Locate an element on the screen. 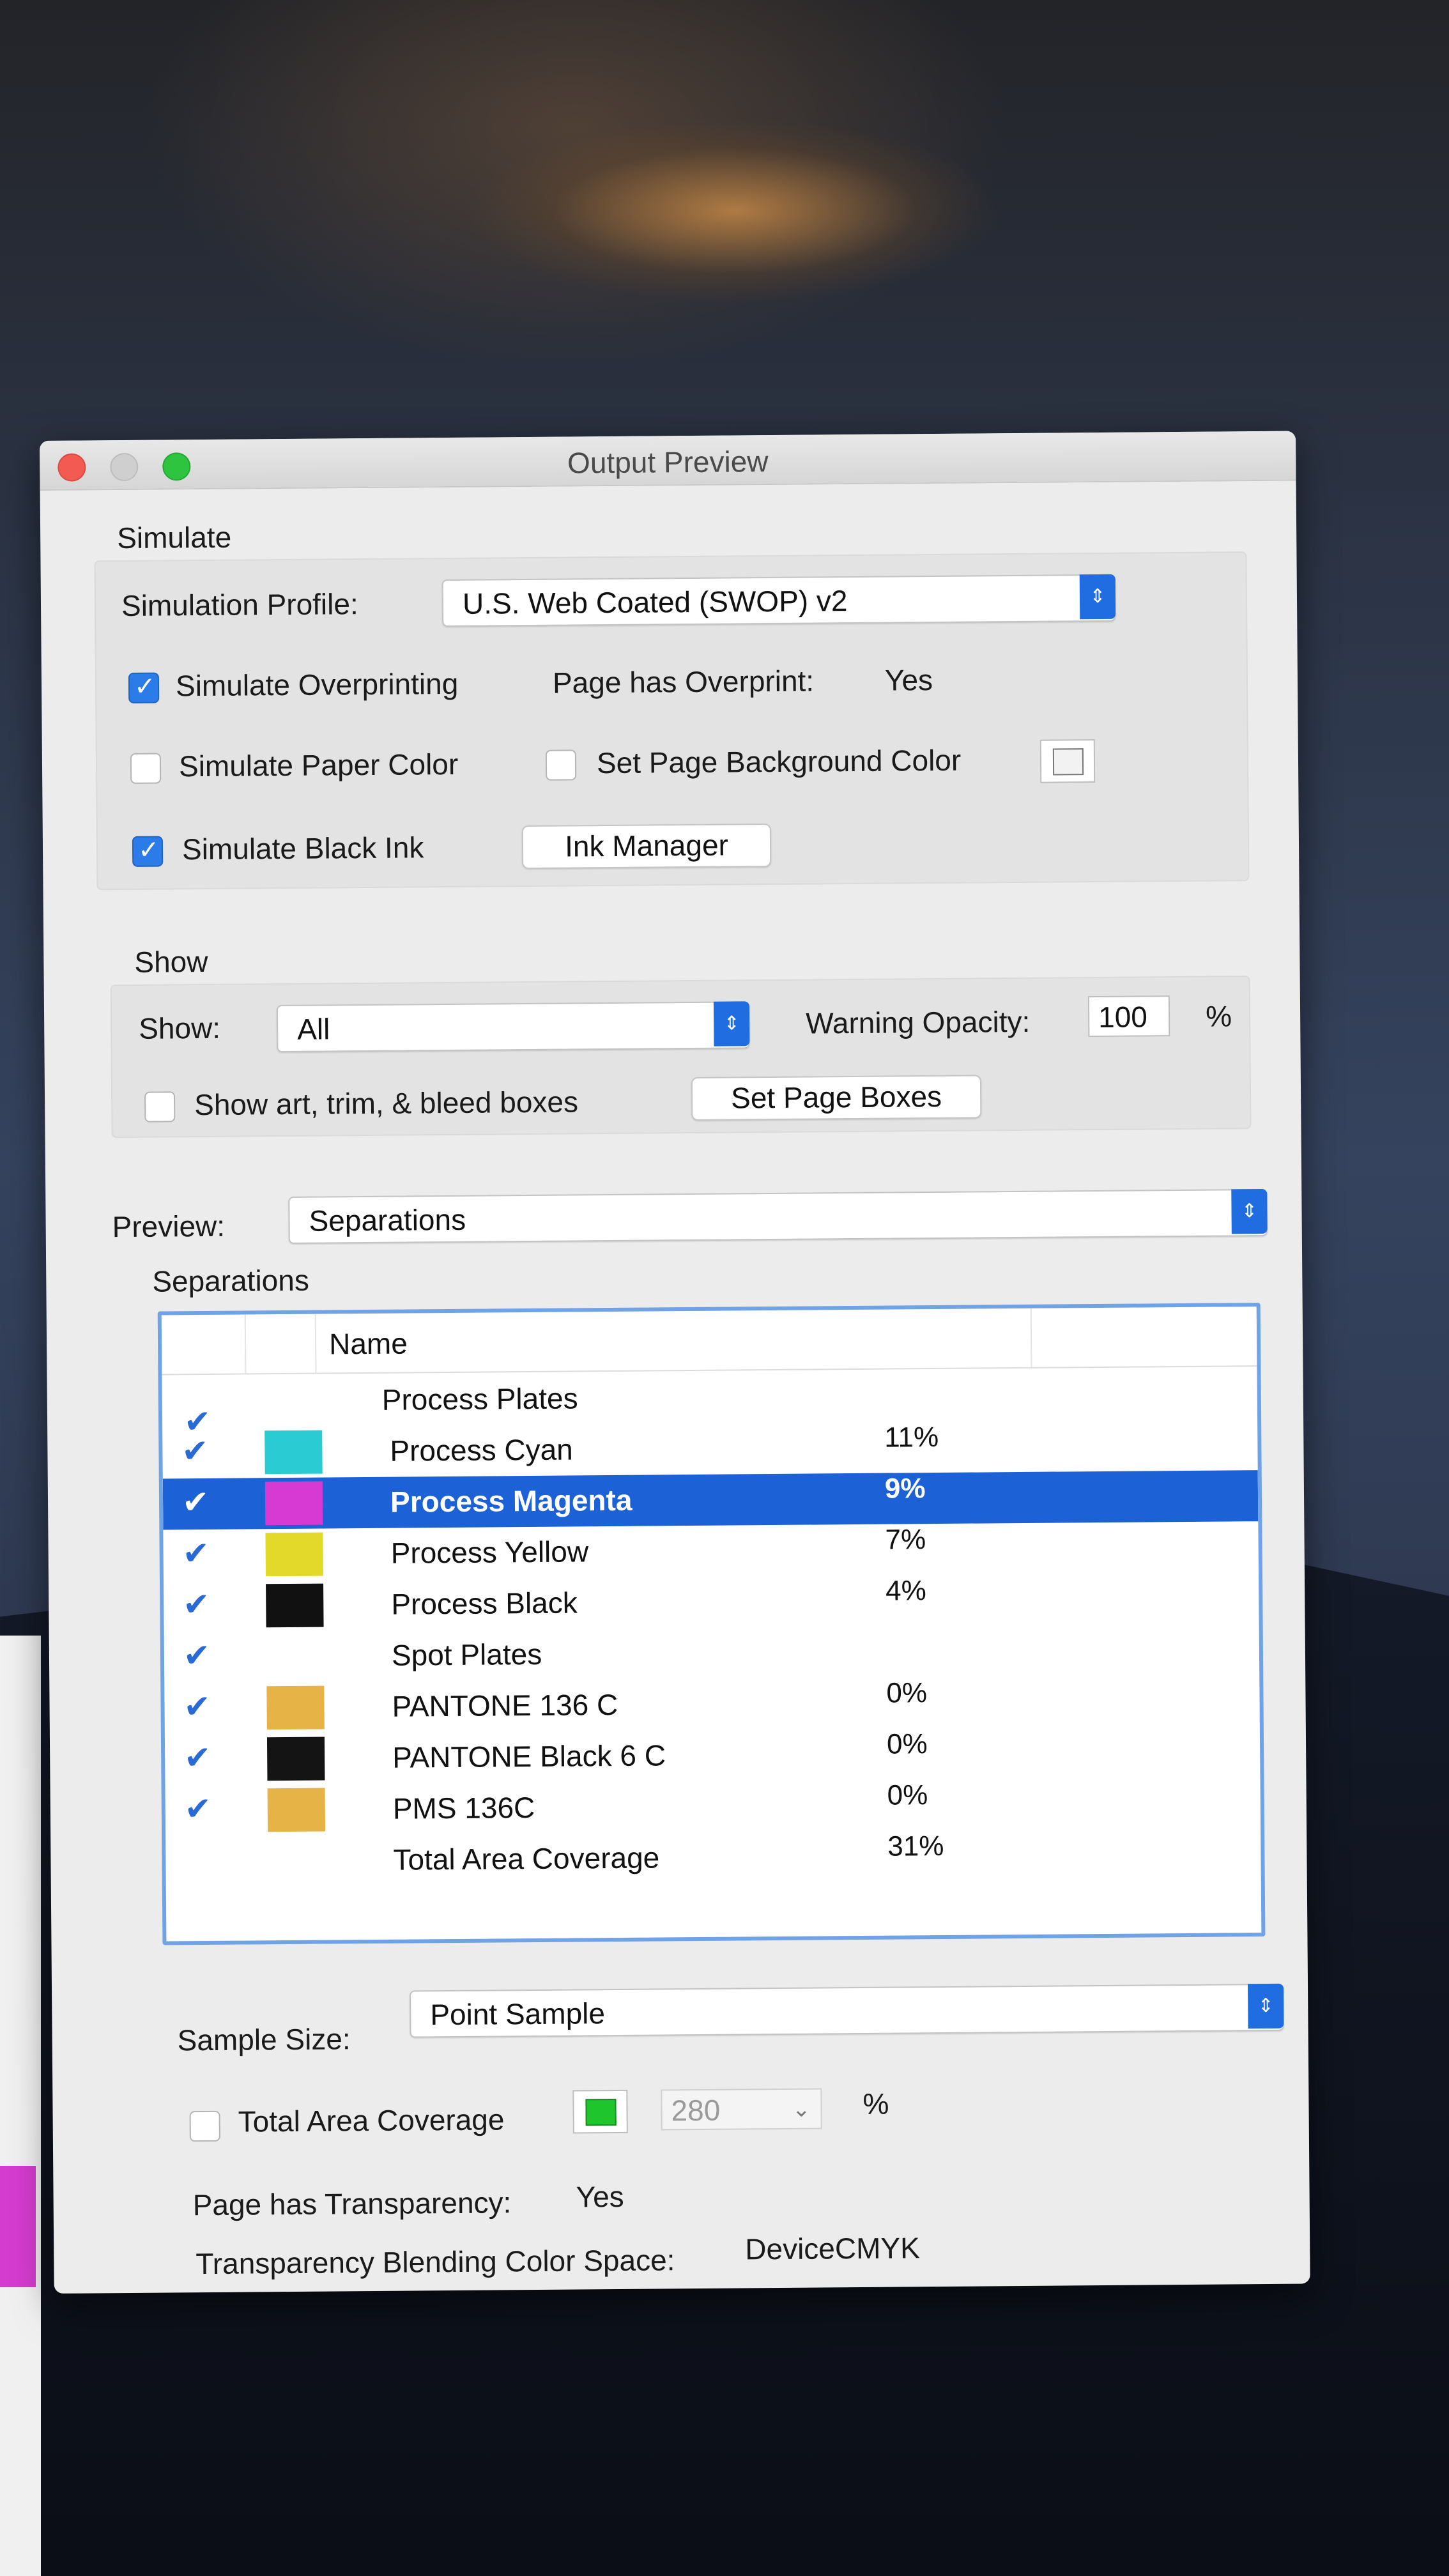 The height and width of the screenshot is (2576, 1449). separation-percent: 11% is located at coordinates (911, 1437).